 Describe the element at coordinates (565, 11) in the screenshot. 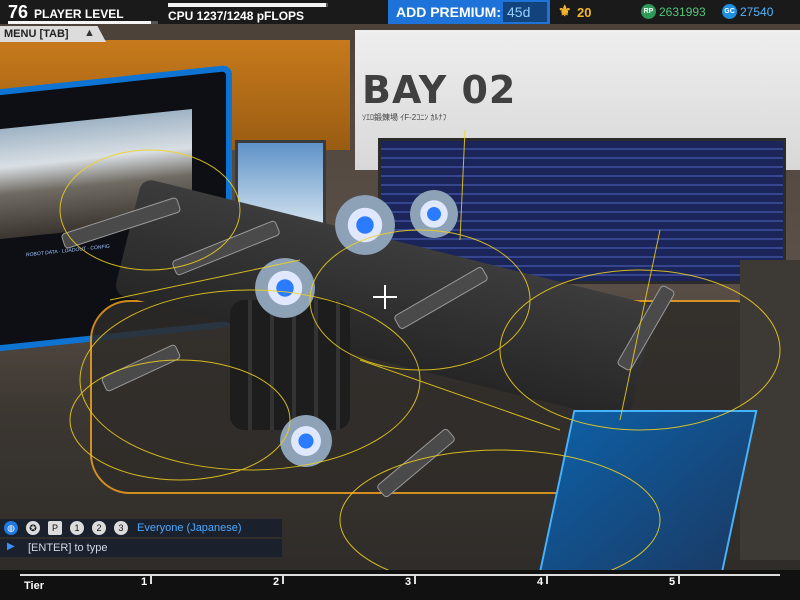

I see `tier-badge-icon: ⚜` at that location.